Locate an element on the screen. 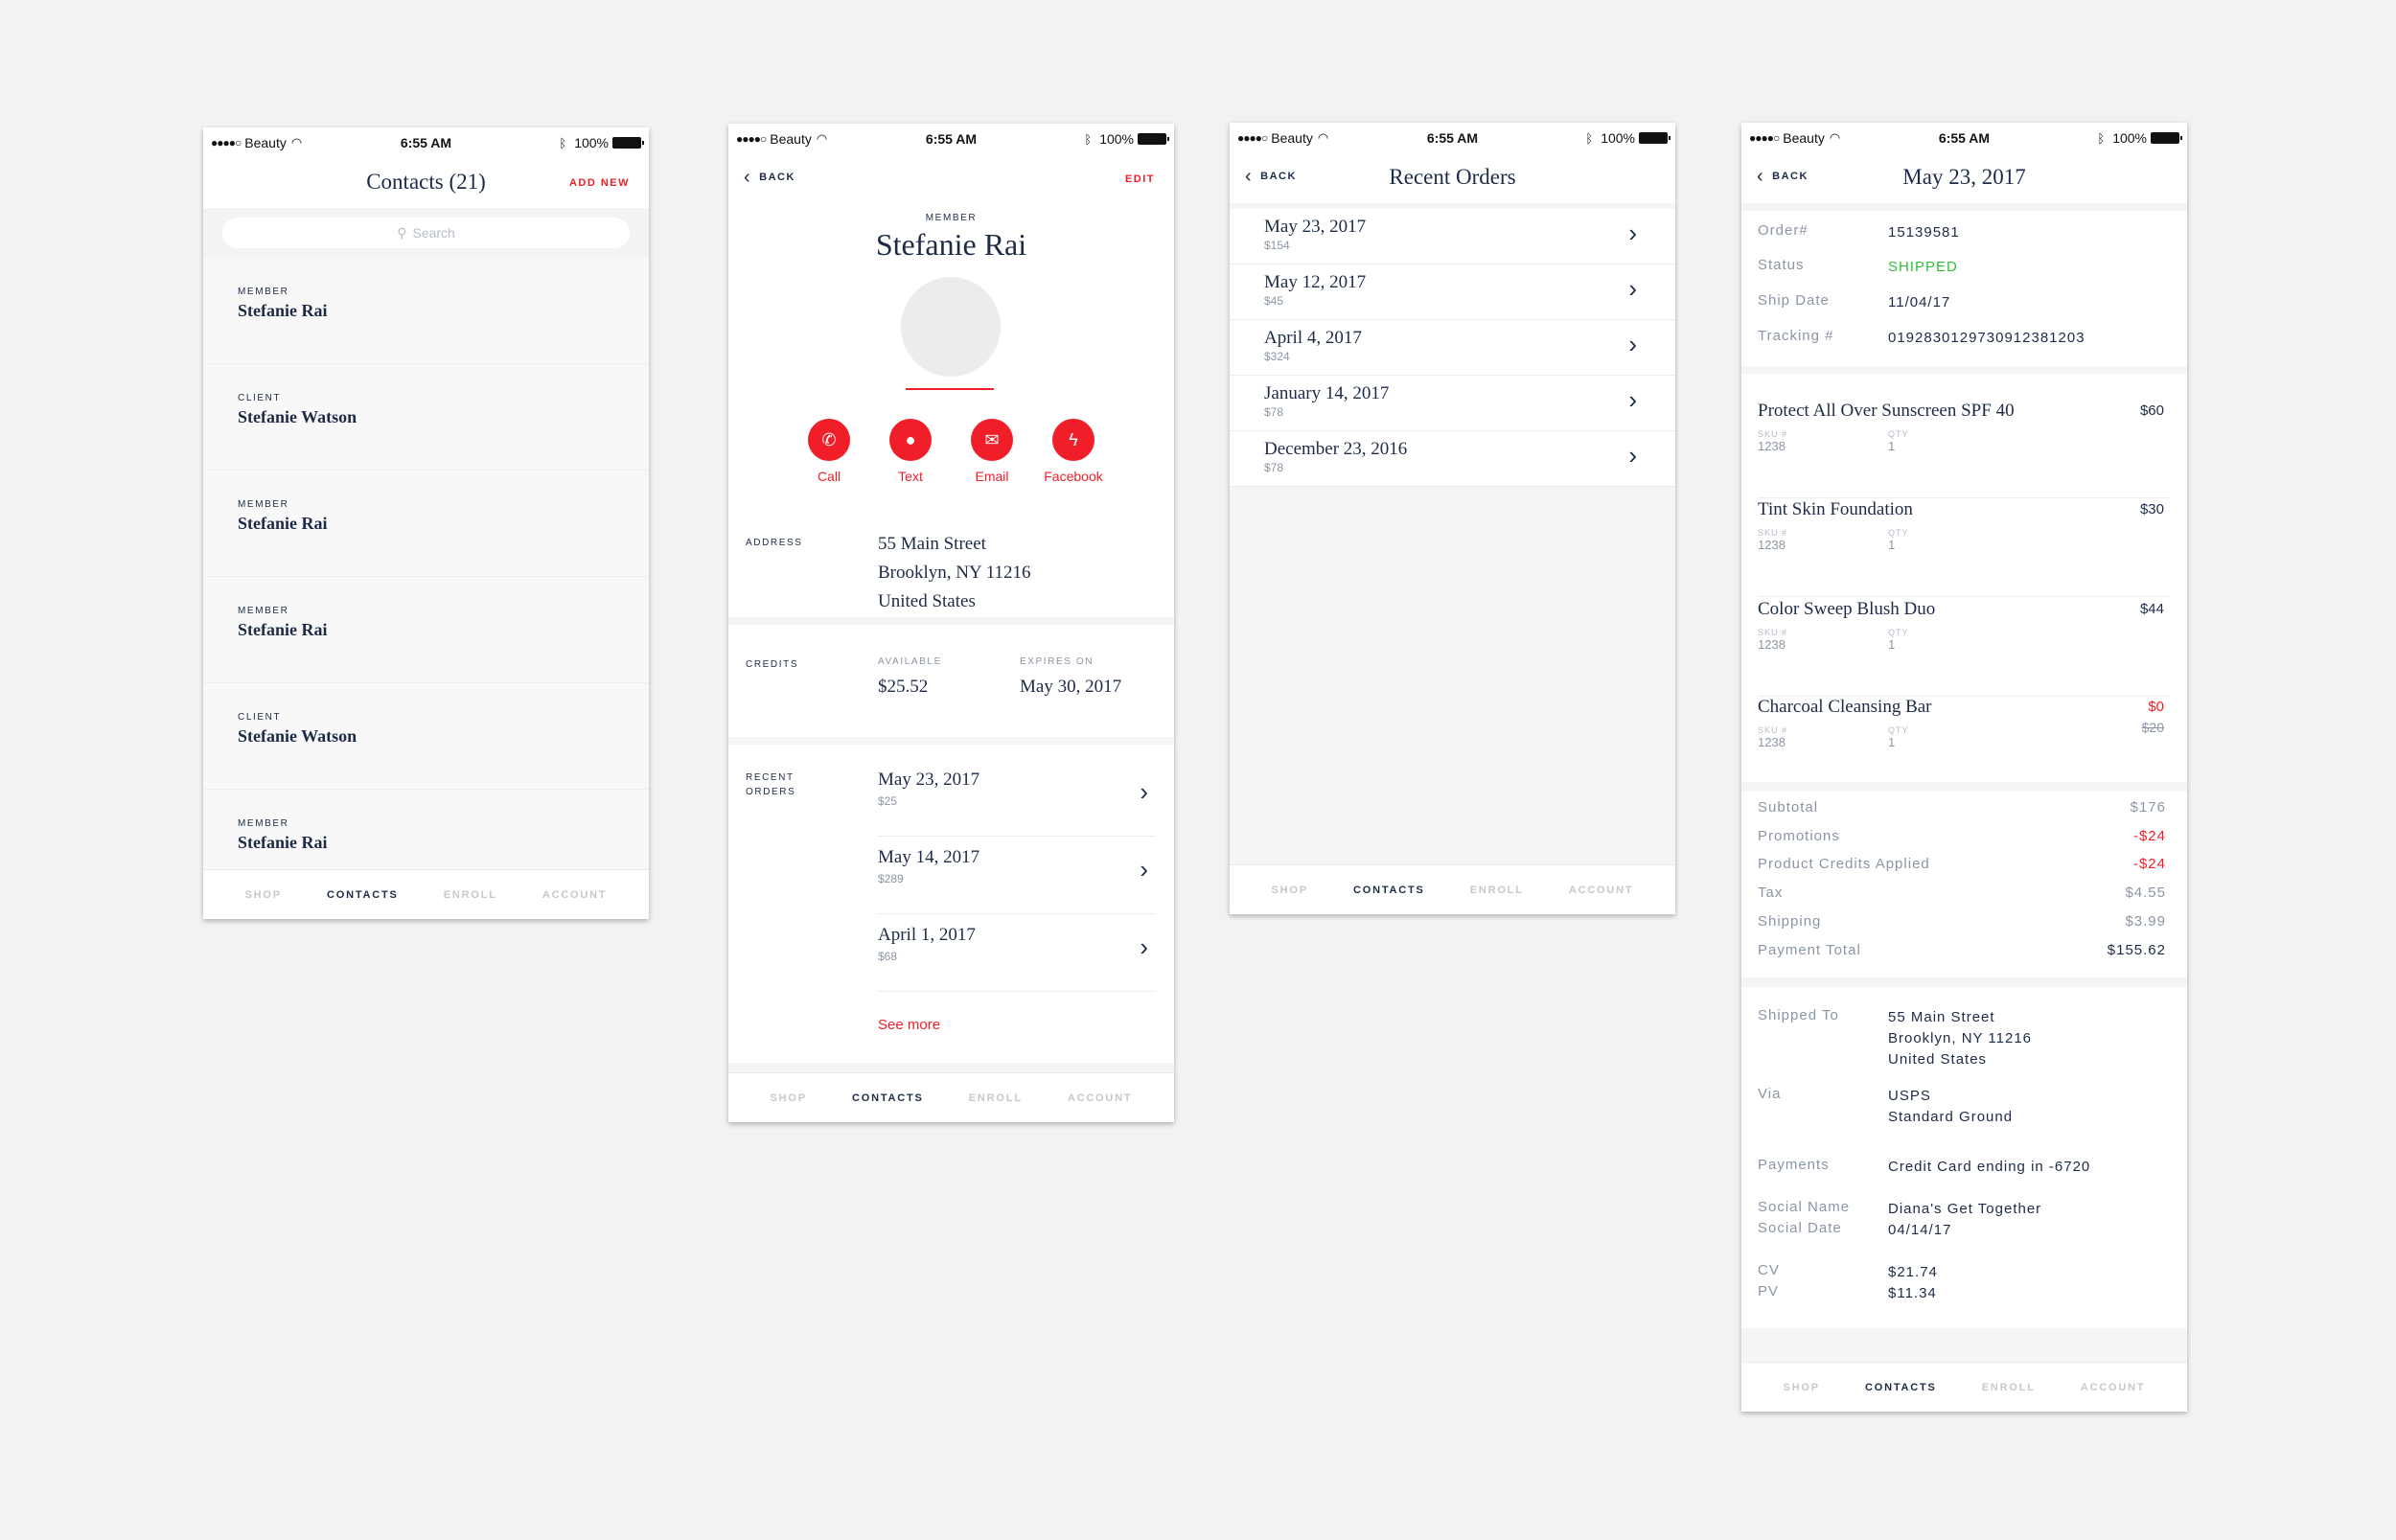 The height and width of the screenshot is (1540, 2396). summary-value: $3.99 is located at coordinates (2145, 921).